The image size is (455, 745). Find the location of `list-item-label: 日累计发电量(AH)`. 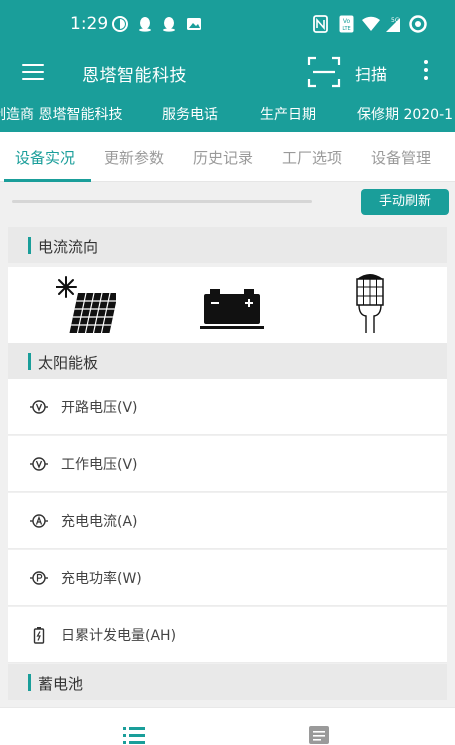

list-item-label: 日累计发电量(AH) is located at coordinates (119, 636).